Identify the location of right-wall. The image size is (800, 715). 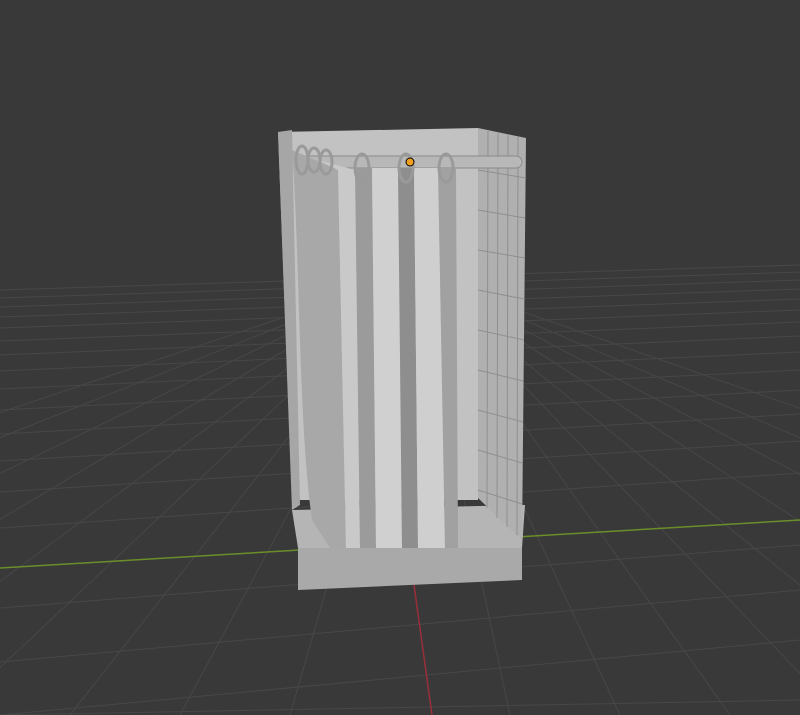
(502, 334).